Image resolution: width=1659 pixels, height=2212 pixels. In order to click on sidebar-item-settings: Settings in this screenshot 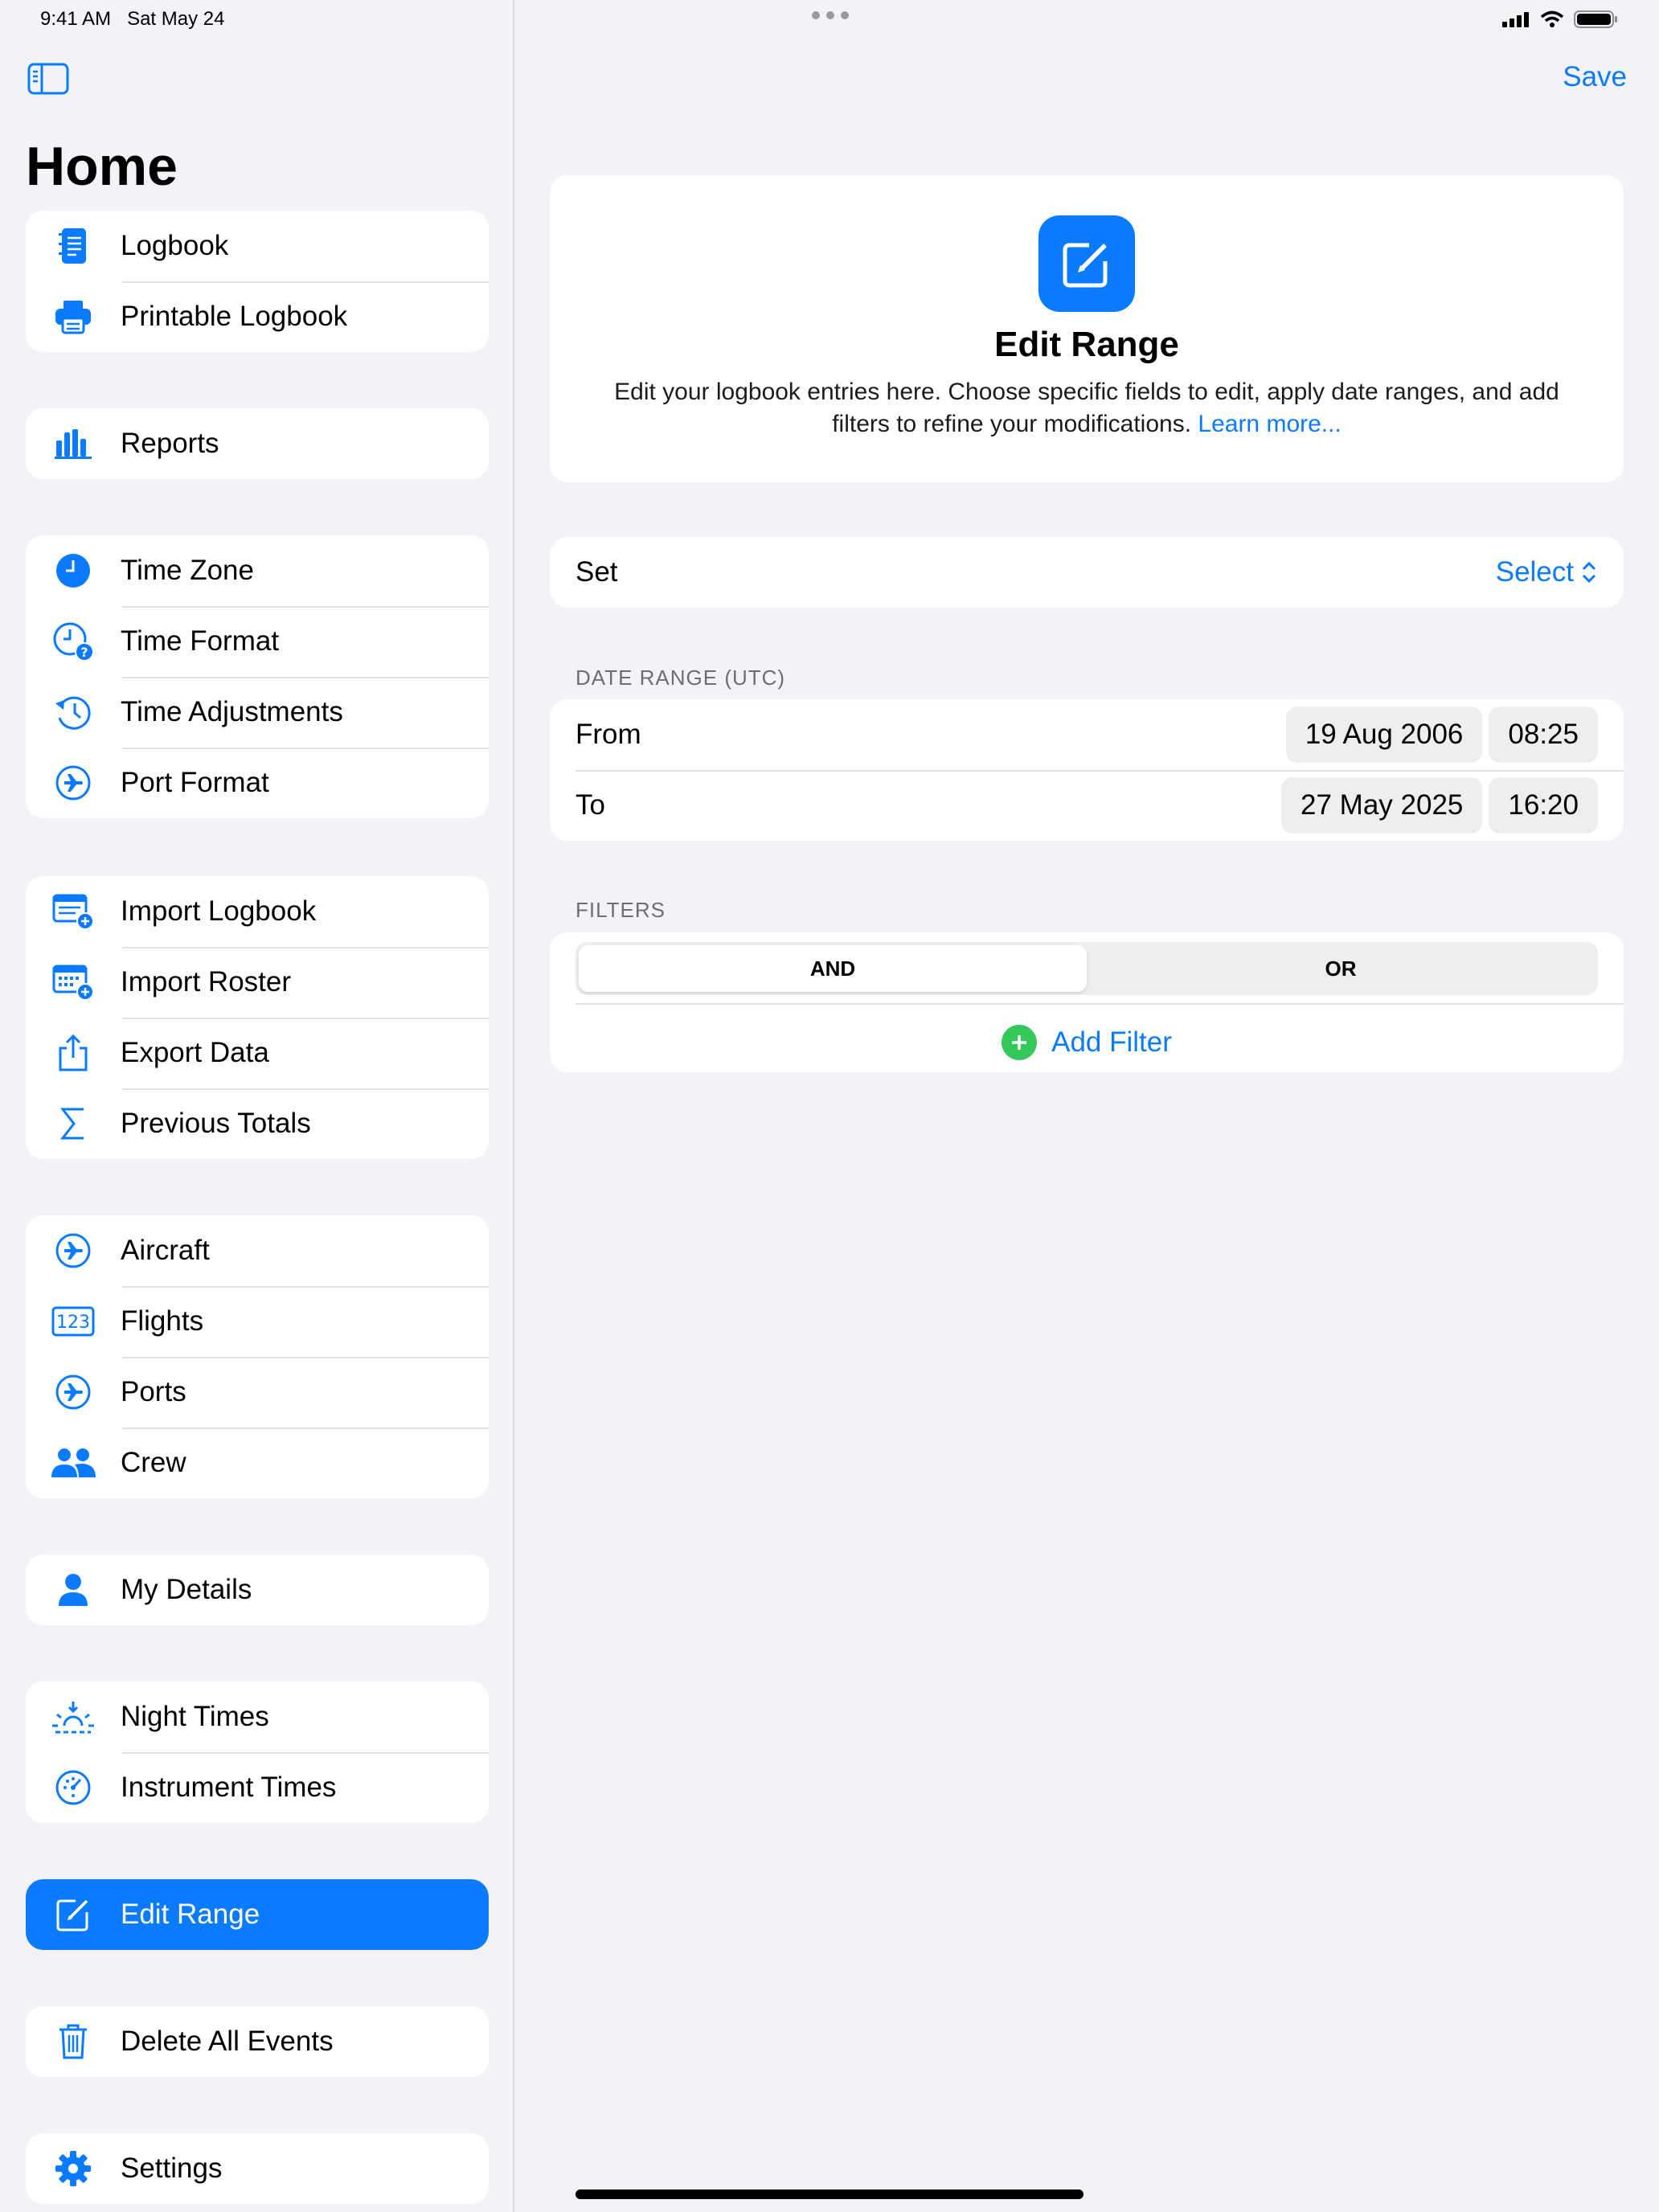, I will do `click(257, 2168)`.